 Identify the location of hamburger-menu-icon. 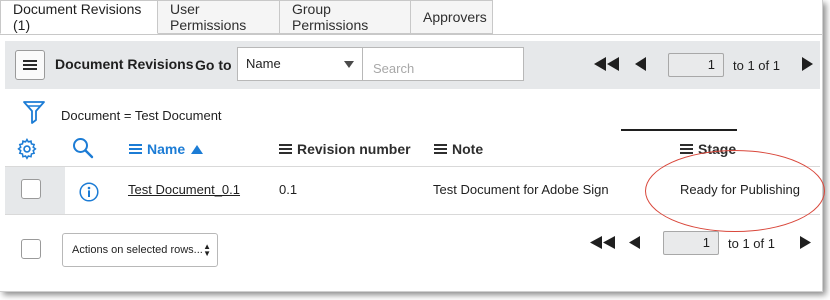
(30, 65).